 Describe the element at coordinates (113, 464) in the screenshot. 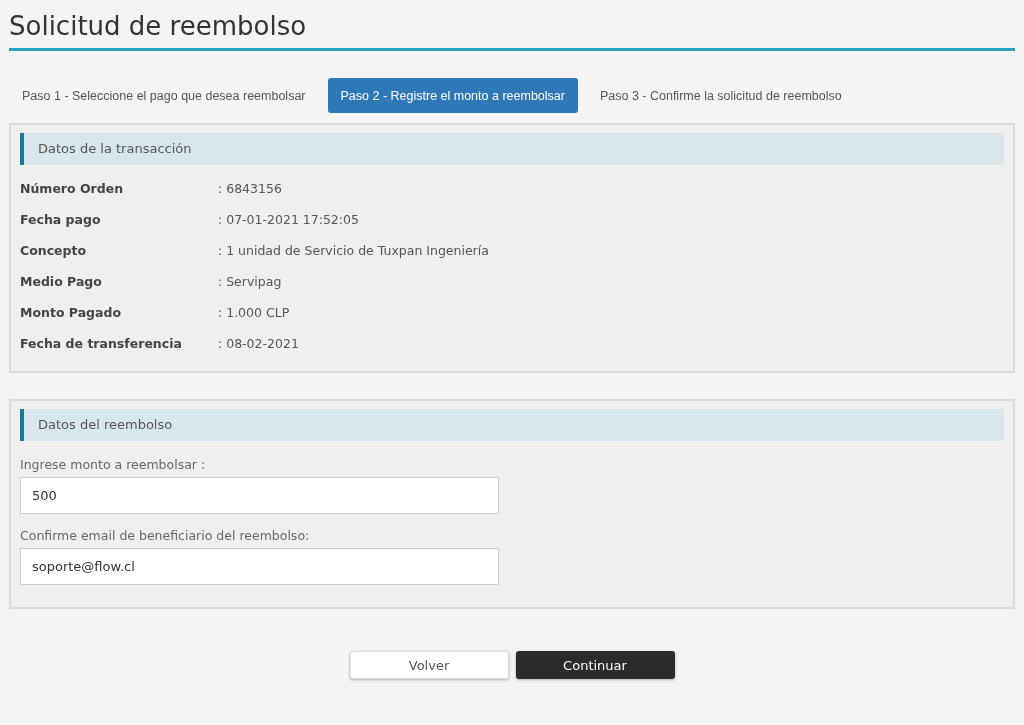

I see `input-label: Ingrese monto a reembolsar :` at that location.